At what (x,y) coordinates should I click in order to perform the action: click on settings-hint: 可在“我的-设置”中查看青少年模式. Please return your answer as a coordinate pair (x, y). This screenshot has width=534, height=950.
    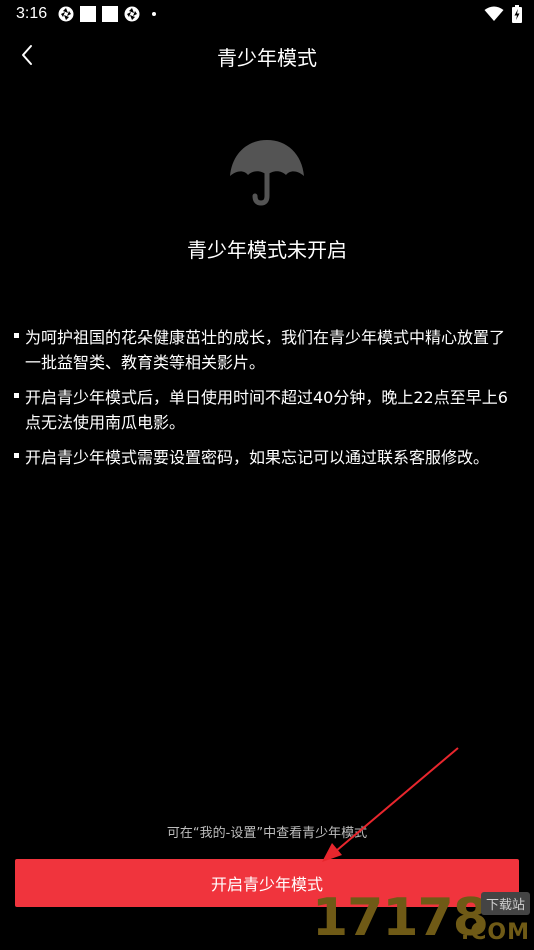
    Looking at the image, I should click on (267, 833).